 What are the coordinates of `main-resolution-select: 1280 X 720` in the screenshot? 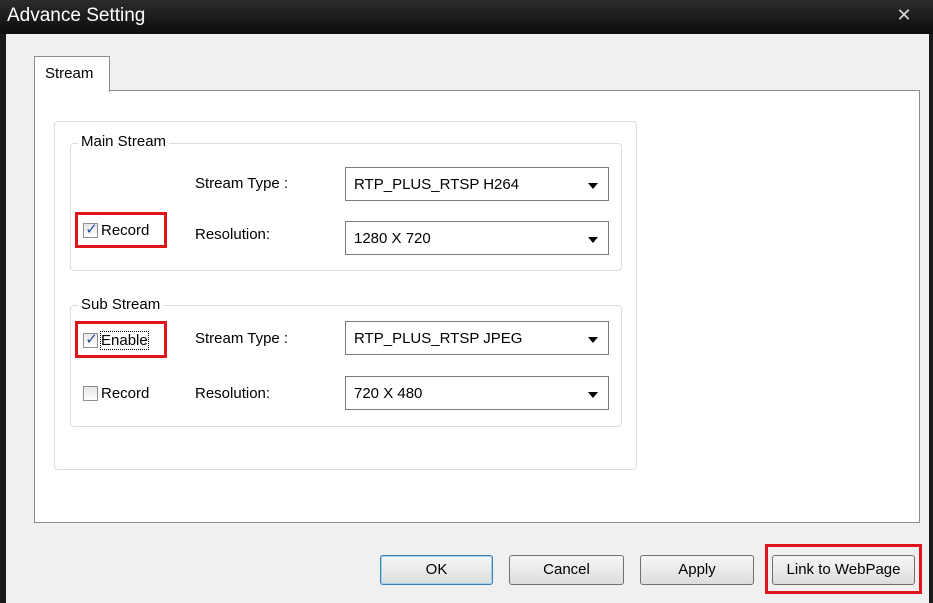 It's located at (477, 238).